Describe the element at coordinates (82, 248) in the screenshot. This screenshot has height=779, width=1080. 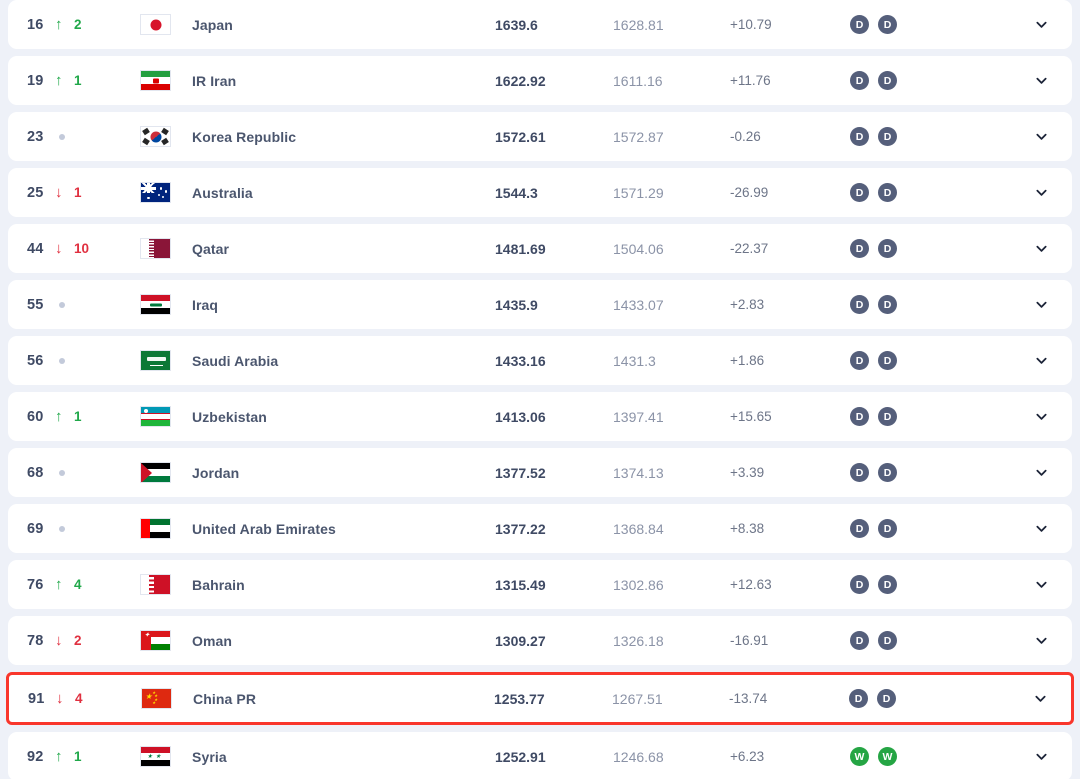
I see `movement-value: 10` at that location.